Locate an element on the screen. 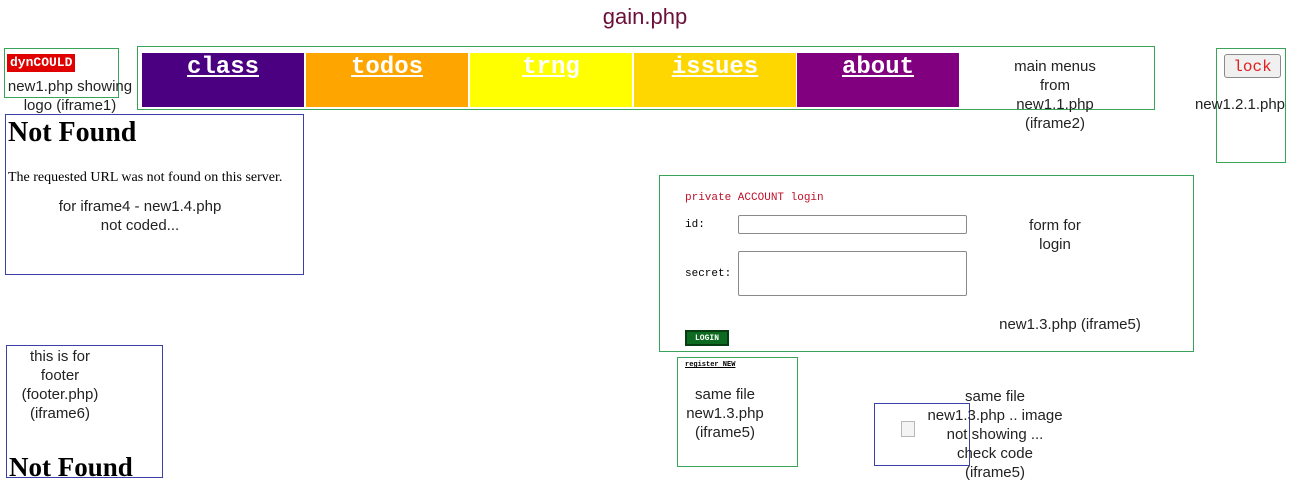 Image resolution: width=1290 pixels, height=483 pixels. menu-note-line1: main menus is located at coordinates (1055, 66).